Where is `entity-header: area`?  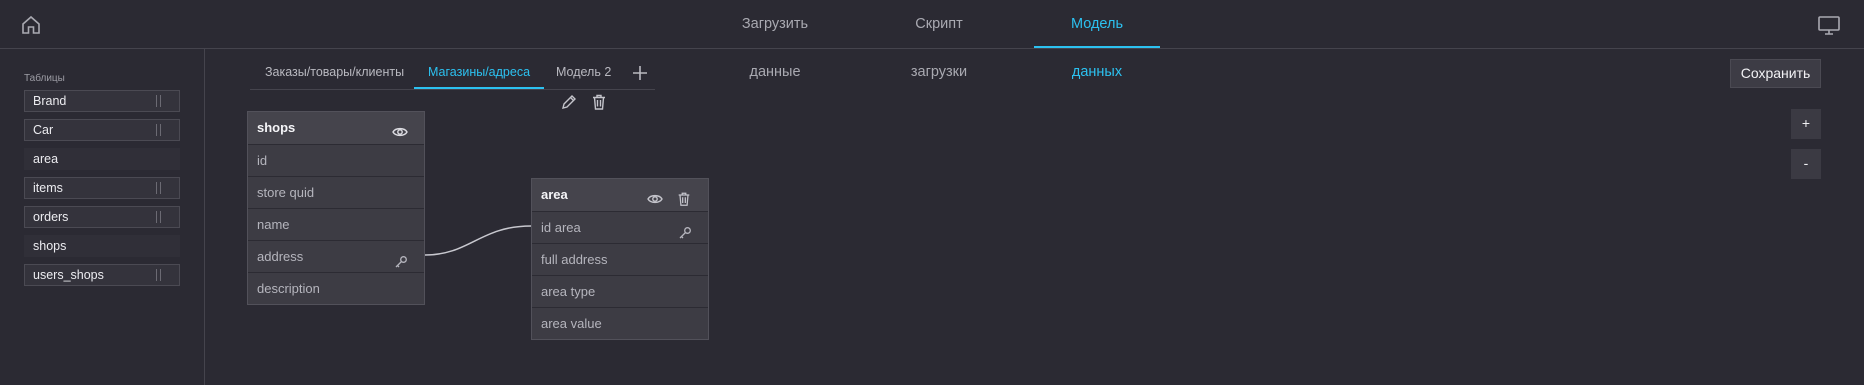
entity-header: area is located at coordinates (620, 195).